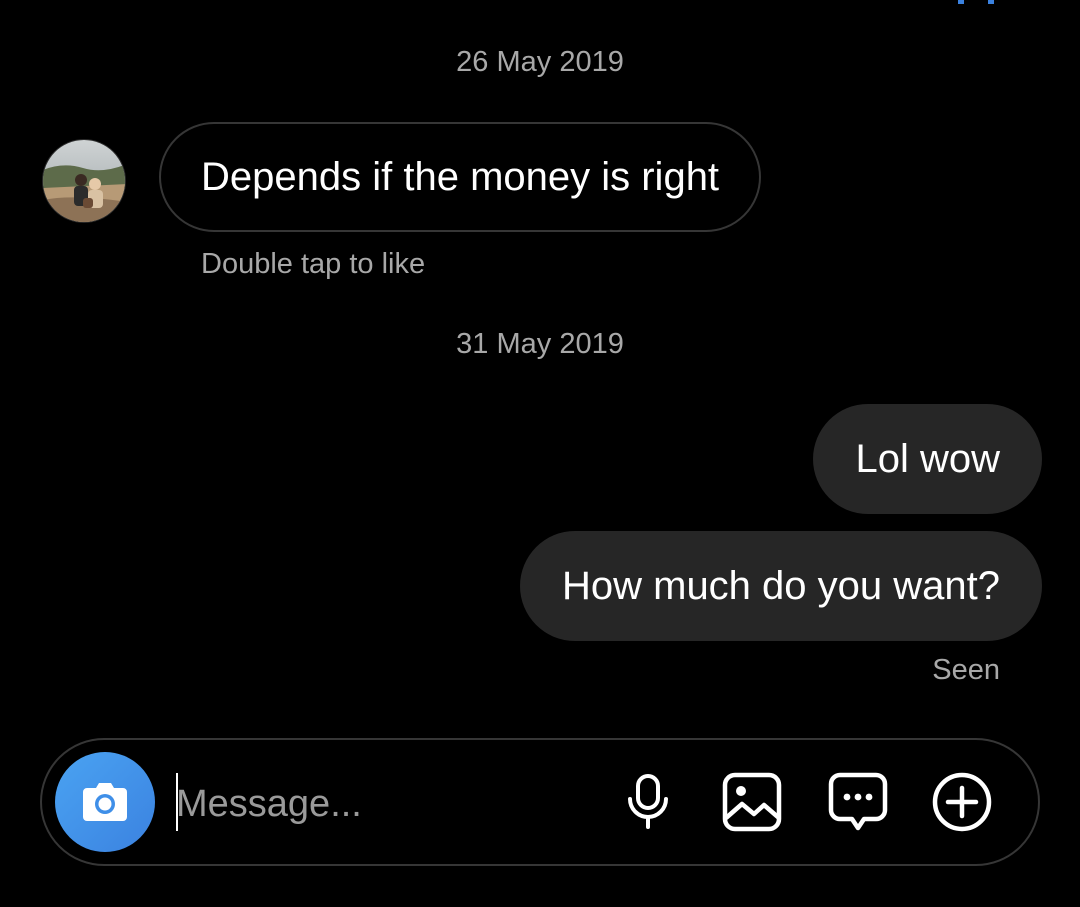 The image size is (1080, 907). Describe the element at coordinates (460, 177) in the screenshot. I see `incoming-message-bubble: Depends if the money is right` at that location.